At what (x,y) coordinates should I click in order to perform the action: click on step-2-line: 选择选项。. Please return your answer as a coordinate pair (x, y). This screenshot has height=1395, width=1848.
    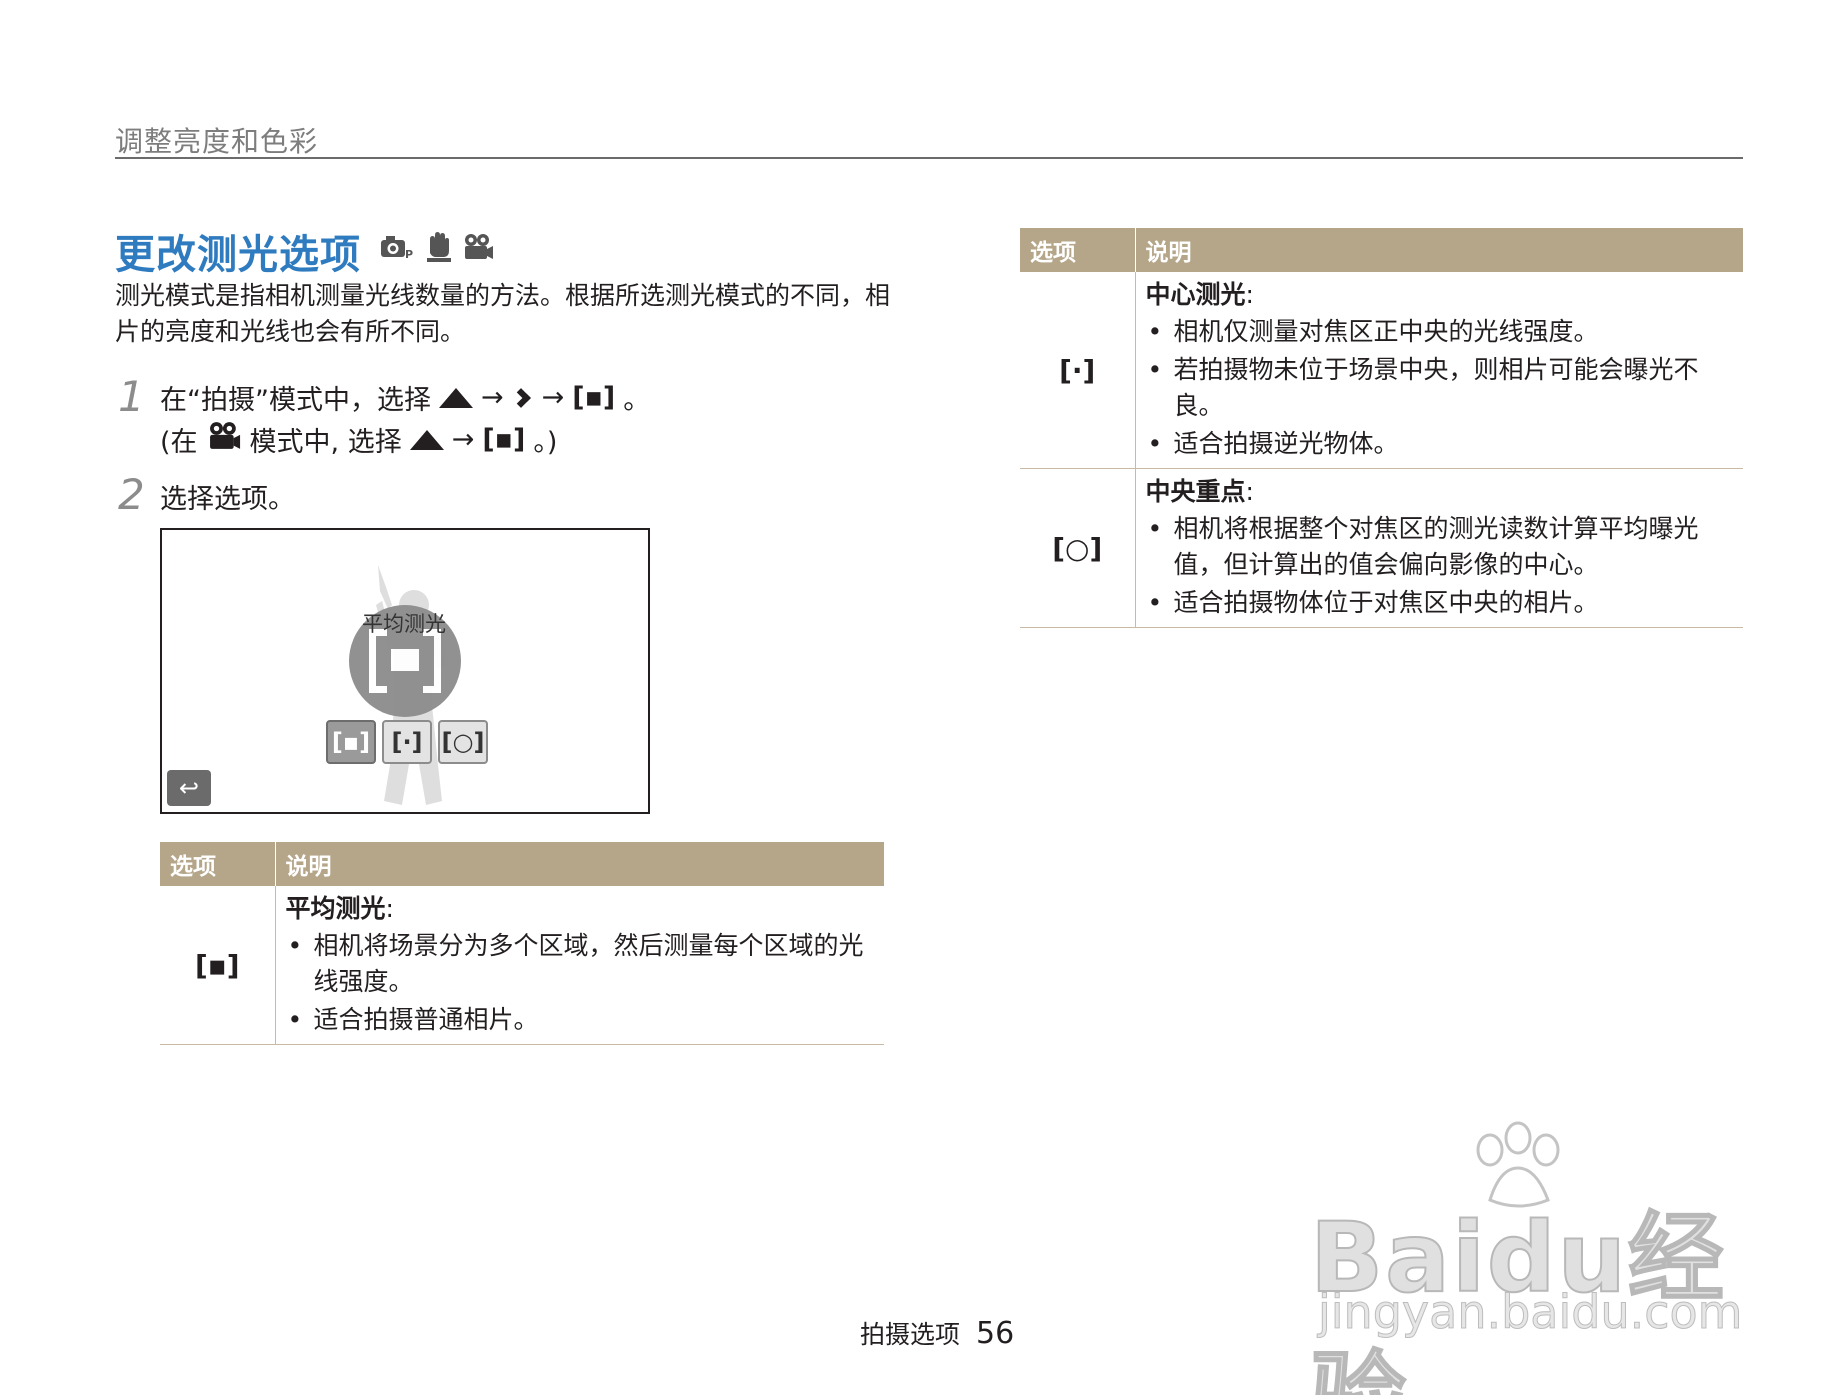
    Looking at the image, I should click on (227, 496).